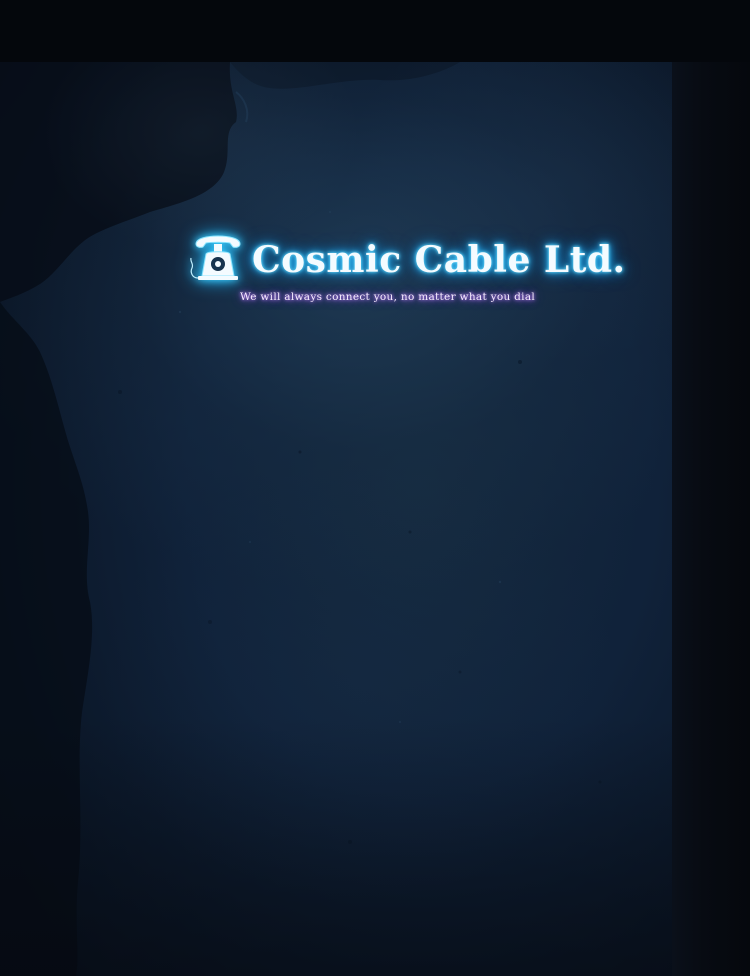  What do you see at coordinates (439, 260) in the screenshot?
I see `brand-name: Cosmic Cable Ltd.` at bounding box center [439, 260].